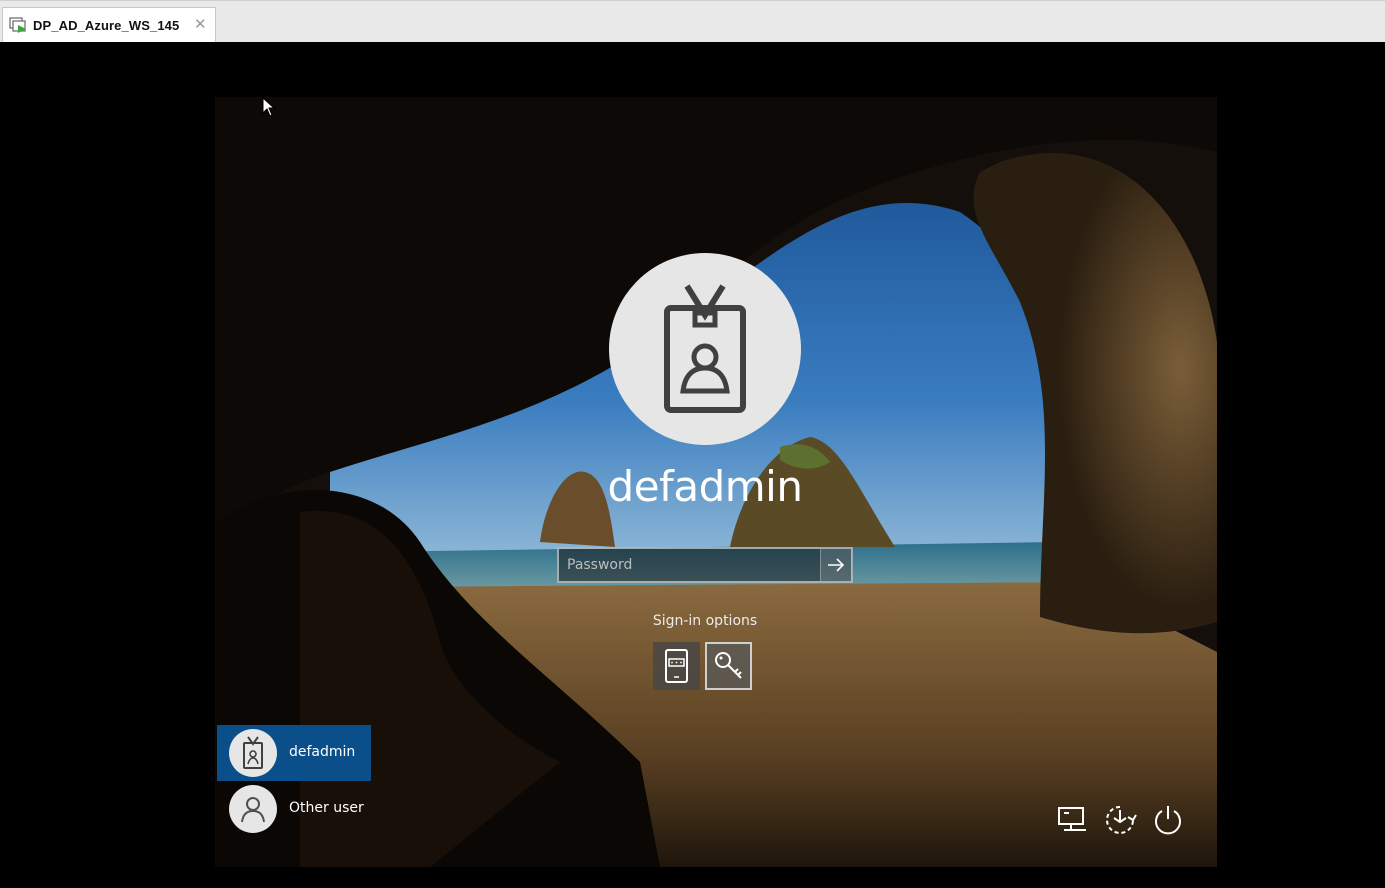 Image resolution: width=1385 pixels, height=888 pixels. I want to click on user-tile-label: defadmin, so click(322, 752).